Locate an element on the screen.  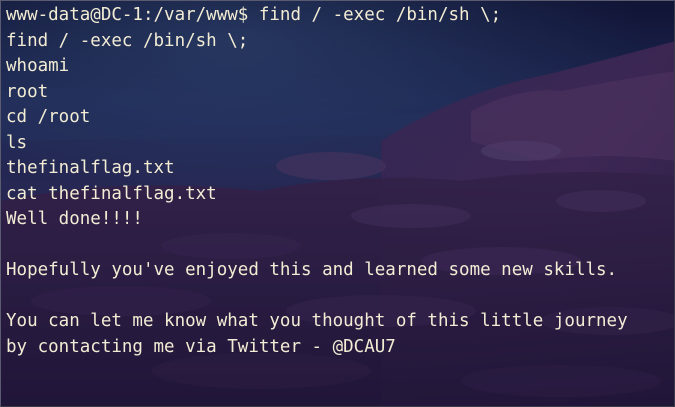
terminal-line: thefinalflag.txt is located at coordinates (90, 168).